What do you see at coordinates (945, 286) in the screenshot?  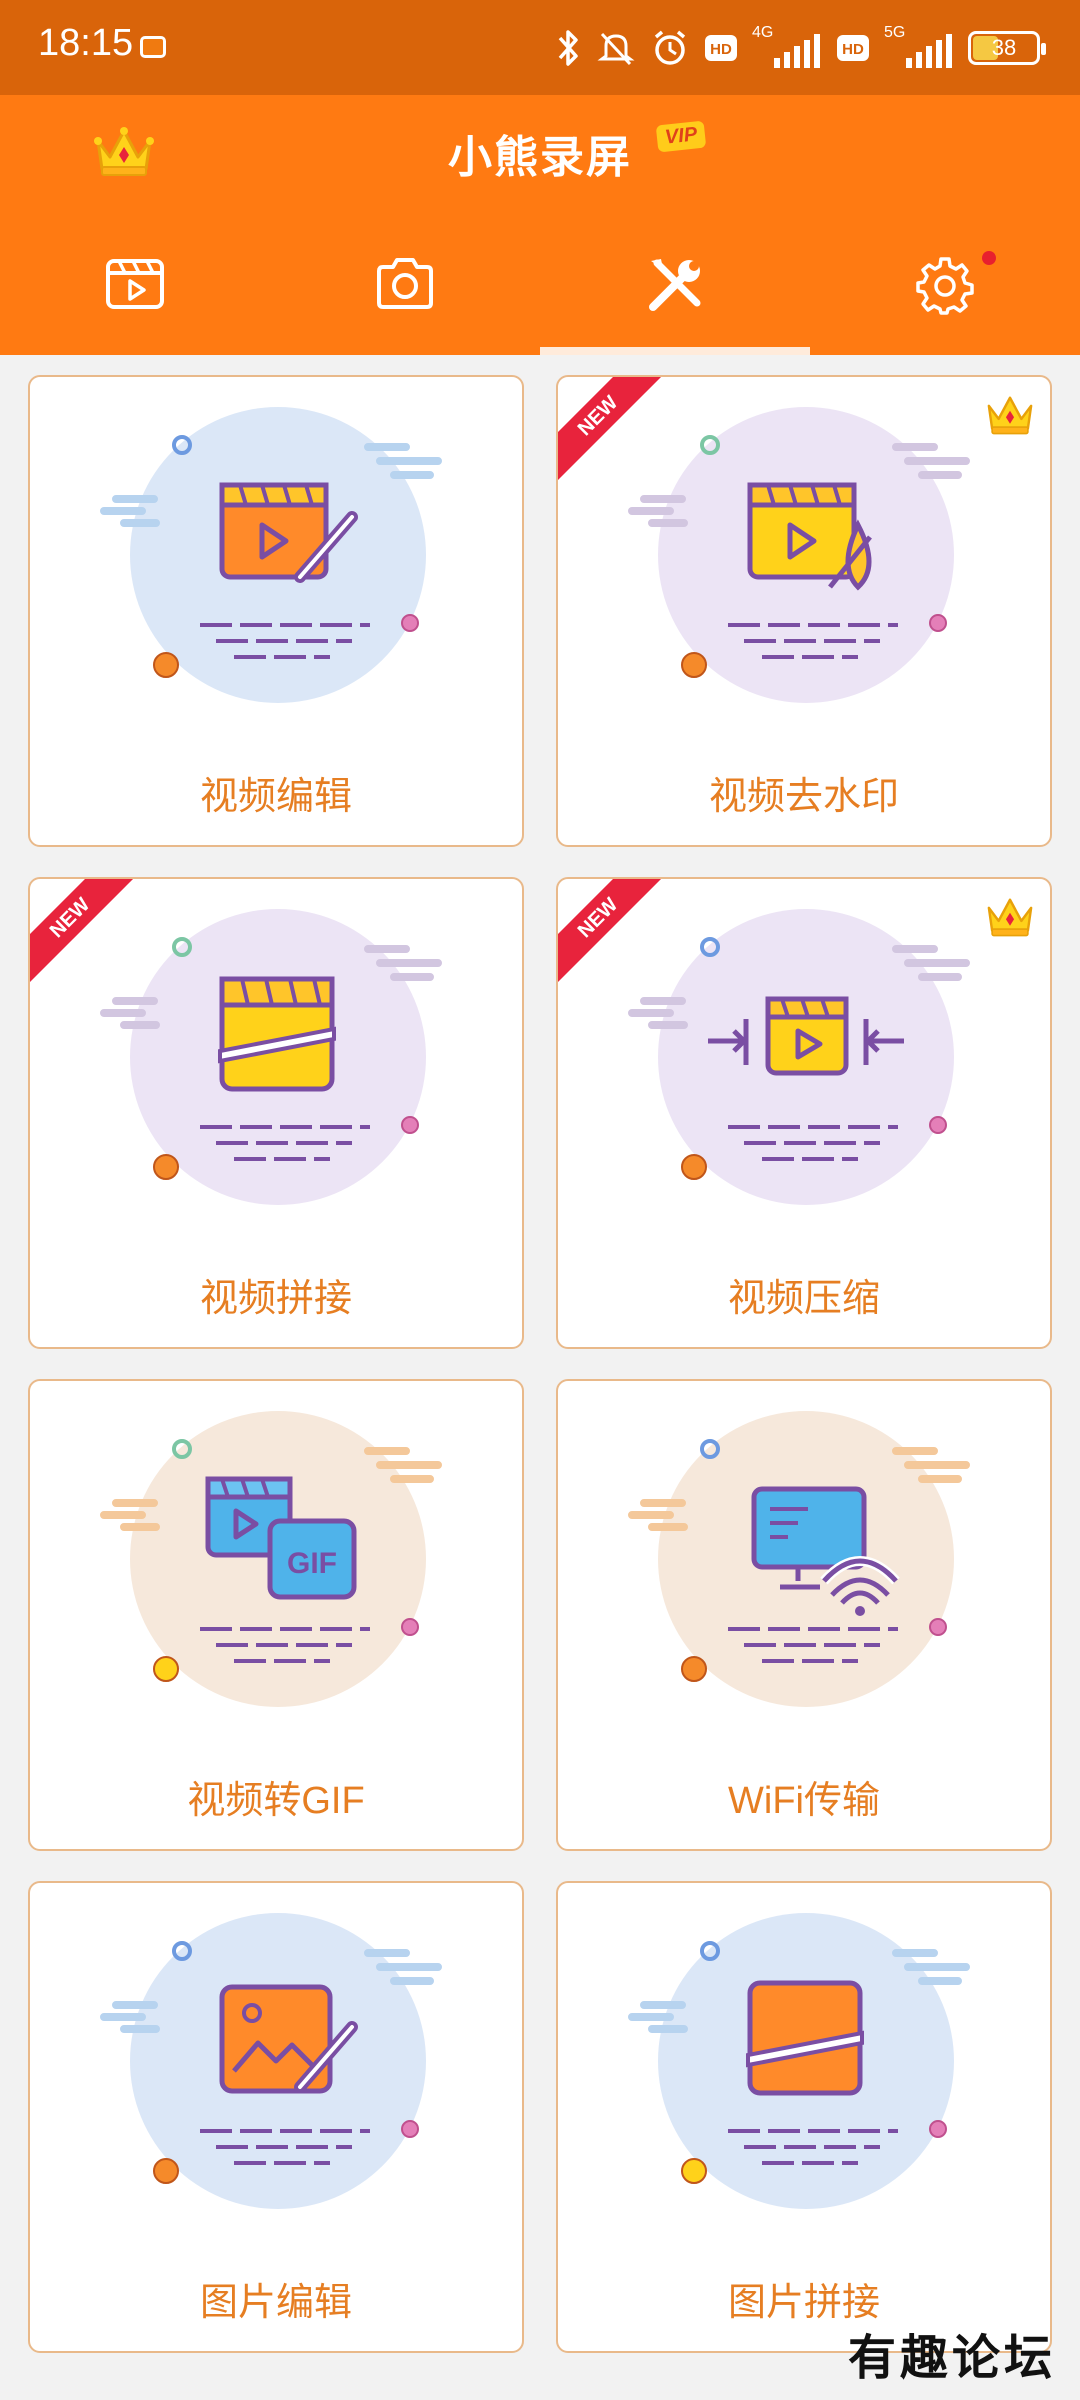 I see `settings-icon` at bounding box center [945, 286].